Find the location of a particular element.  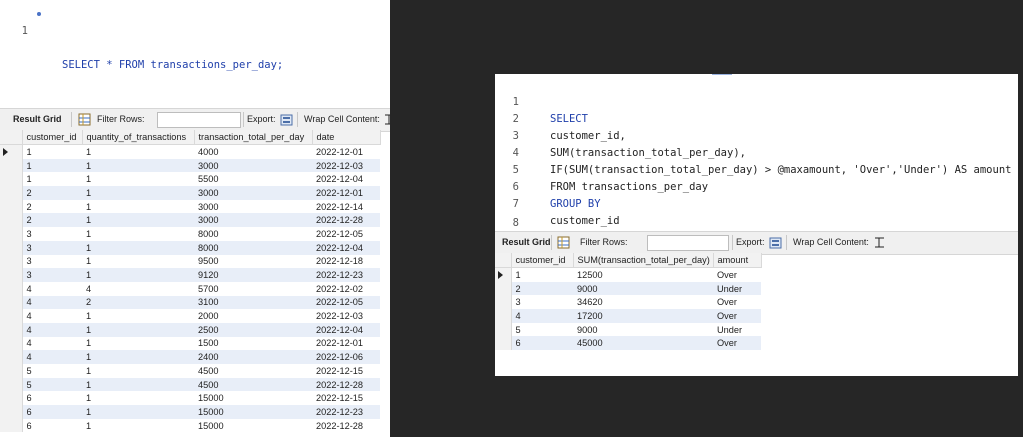

table-row: 5 1 4500 2022-12-15 is located at coordinates (190, 371).